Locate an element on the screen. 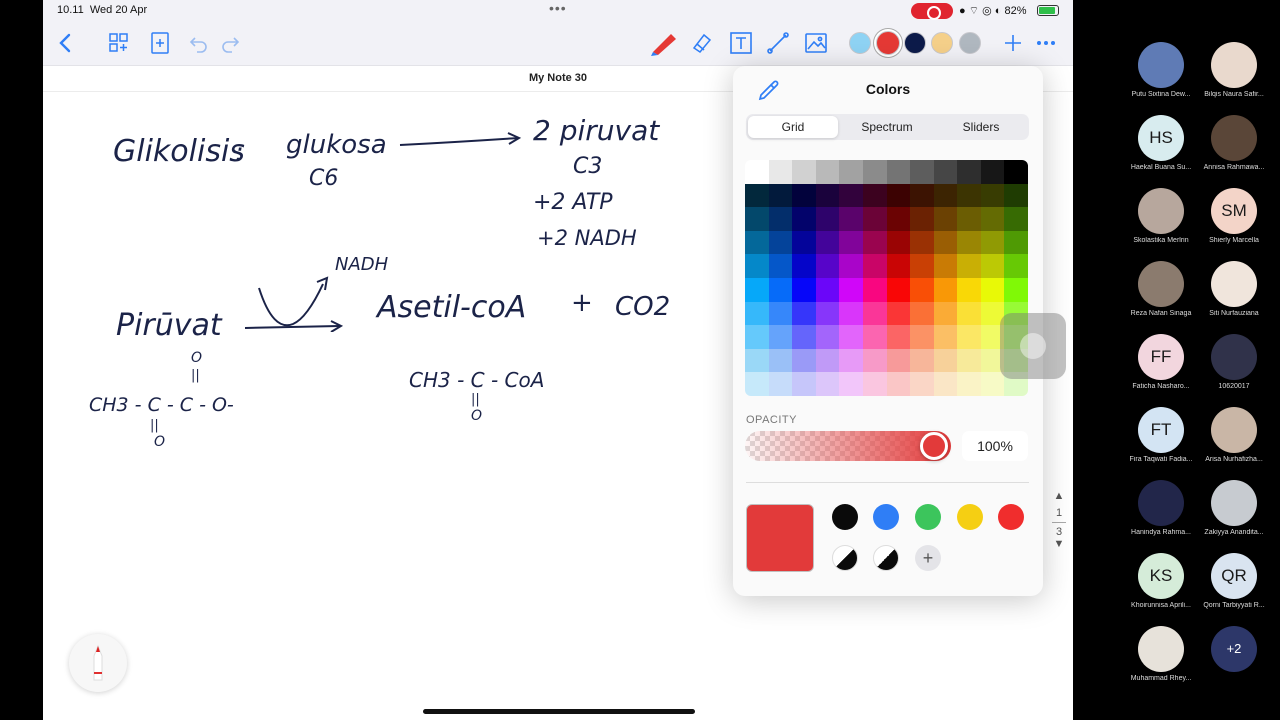  formula-piruvat-o-bottom: O is located at coordinates (160, 442).